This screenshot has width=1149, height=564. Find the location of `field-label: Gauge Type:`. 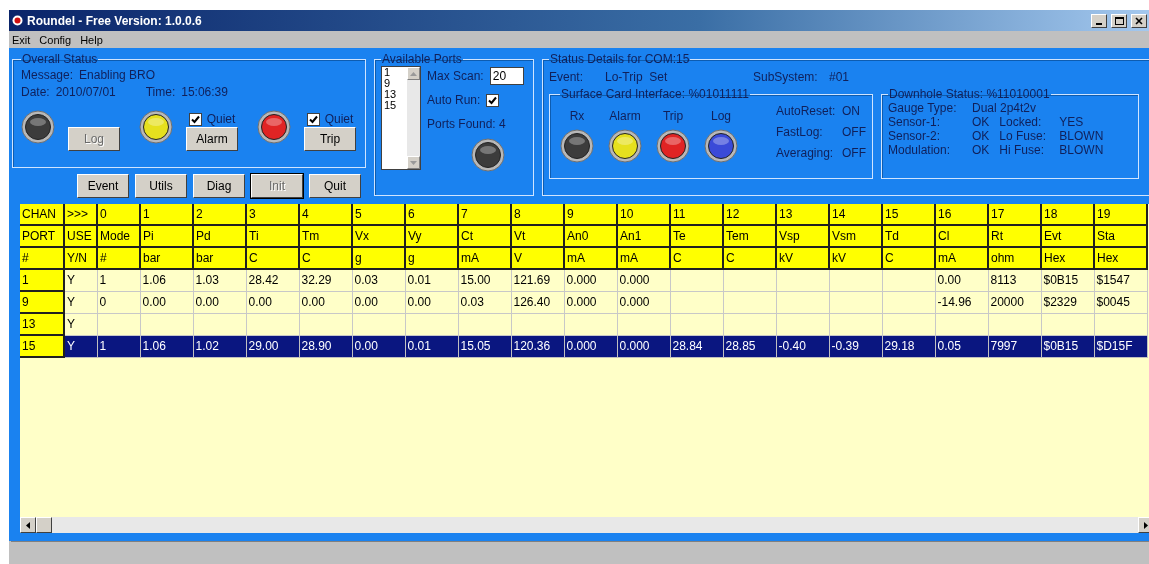

field-label: Gauge Type: is located at coordinates (923, 108).